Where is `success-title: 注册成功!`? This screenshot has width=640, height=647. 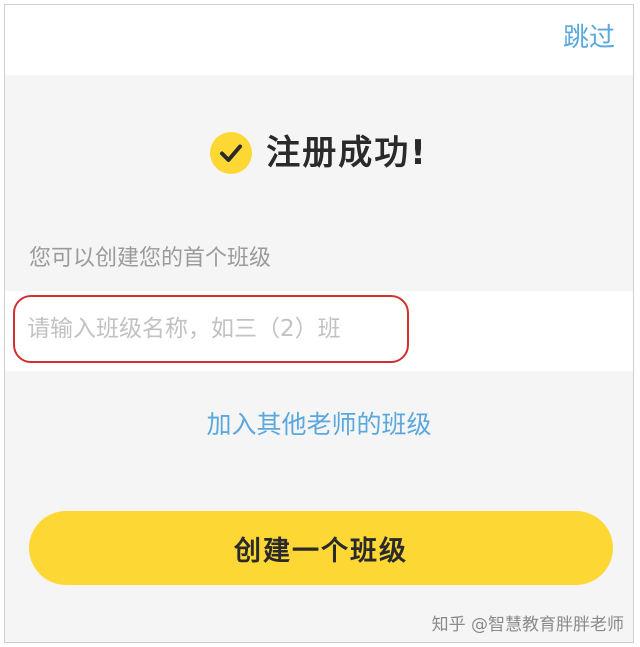
success-title: 注册成功! is located at coordinates (347, 153).